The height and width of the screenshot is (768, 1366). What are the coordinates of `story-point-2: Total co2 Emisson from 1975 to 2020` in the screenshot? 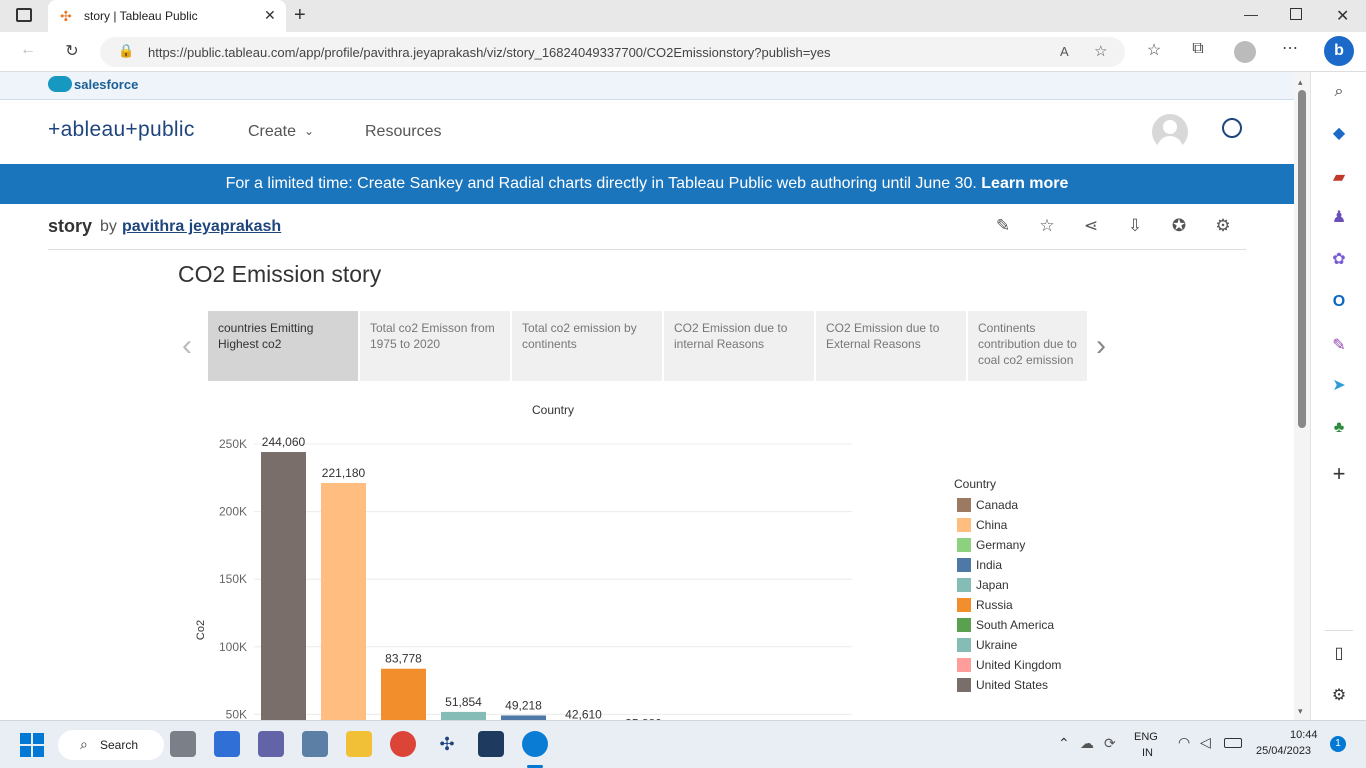 It's located at (435, 346).